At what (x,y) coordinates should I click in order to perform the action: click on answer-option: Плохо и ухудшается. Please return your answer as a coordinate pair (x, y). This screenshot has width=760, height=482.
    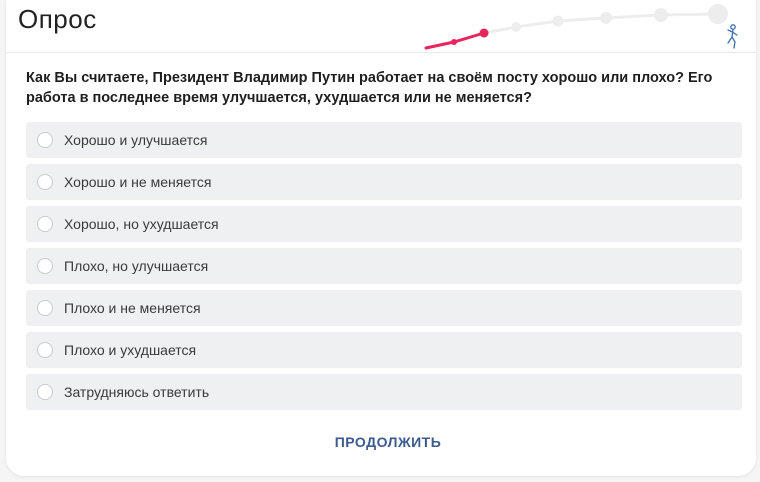
    Looking at the image, I should click on (384, 350).